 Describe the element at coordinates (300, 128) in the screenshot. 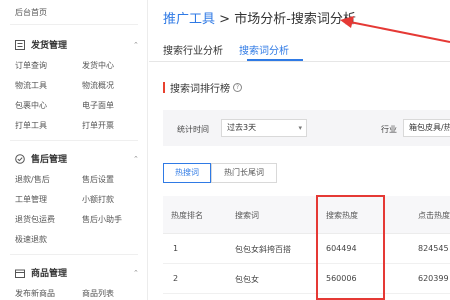

I see `chevron-down-icon: ▾` at that location.